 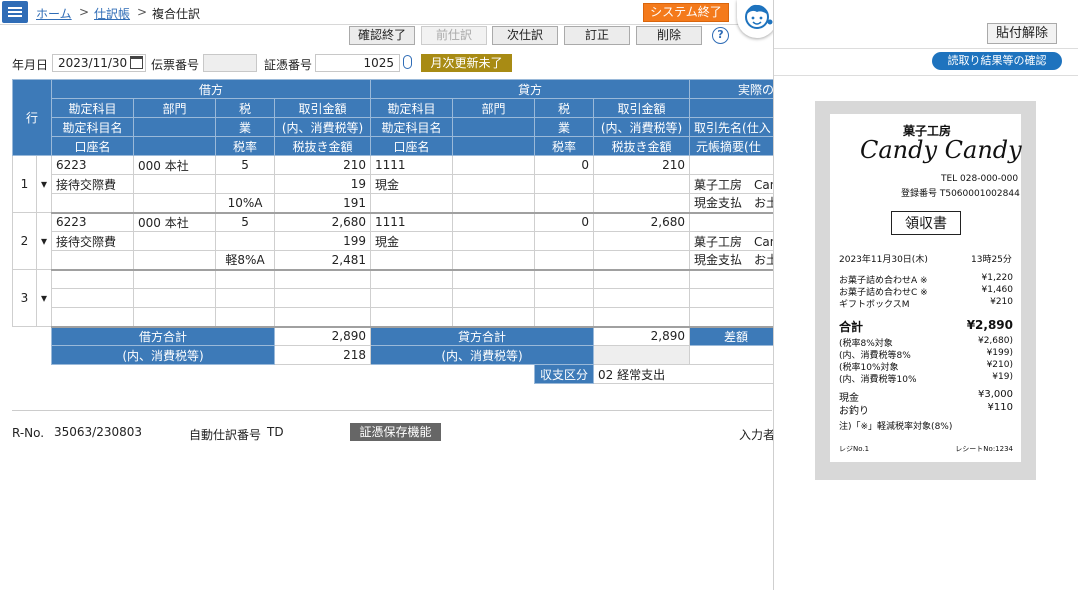 I want to click on slip-number-label: 伝票番号, so click(x=175, y=65).